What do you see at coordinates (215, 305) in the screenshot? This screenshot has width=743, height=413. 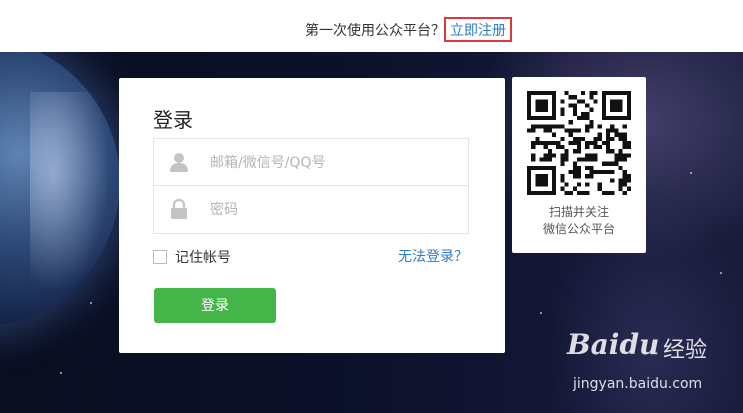 I see `login-button: 登录` at bounding box center [215, 305].